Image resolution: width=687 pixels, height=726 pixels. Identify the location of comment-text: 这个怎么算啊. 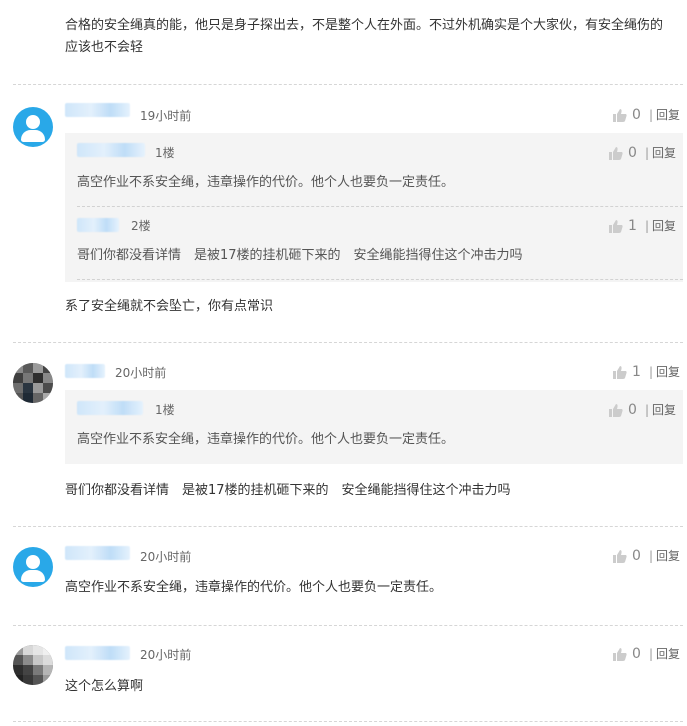
(104, 686).